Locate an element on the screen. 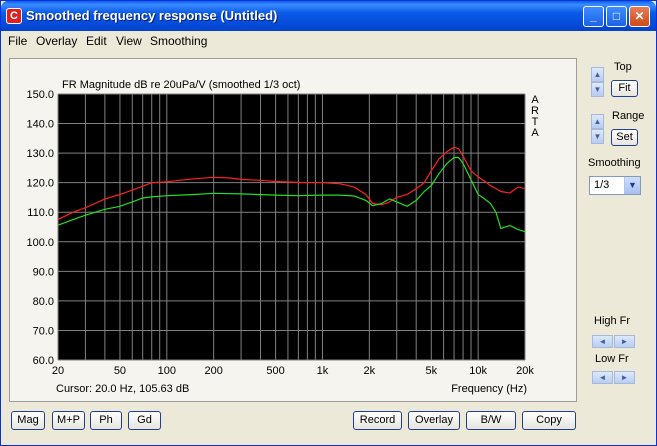 Image resolution: width=657 pixels, height=446 pixels. x-tick-label: 2k is located at coordinates (370, 371).